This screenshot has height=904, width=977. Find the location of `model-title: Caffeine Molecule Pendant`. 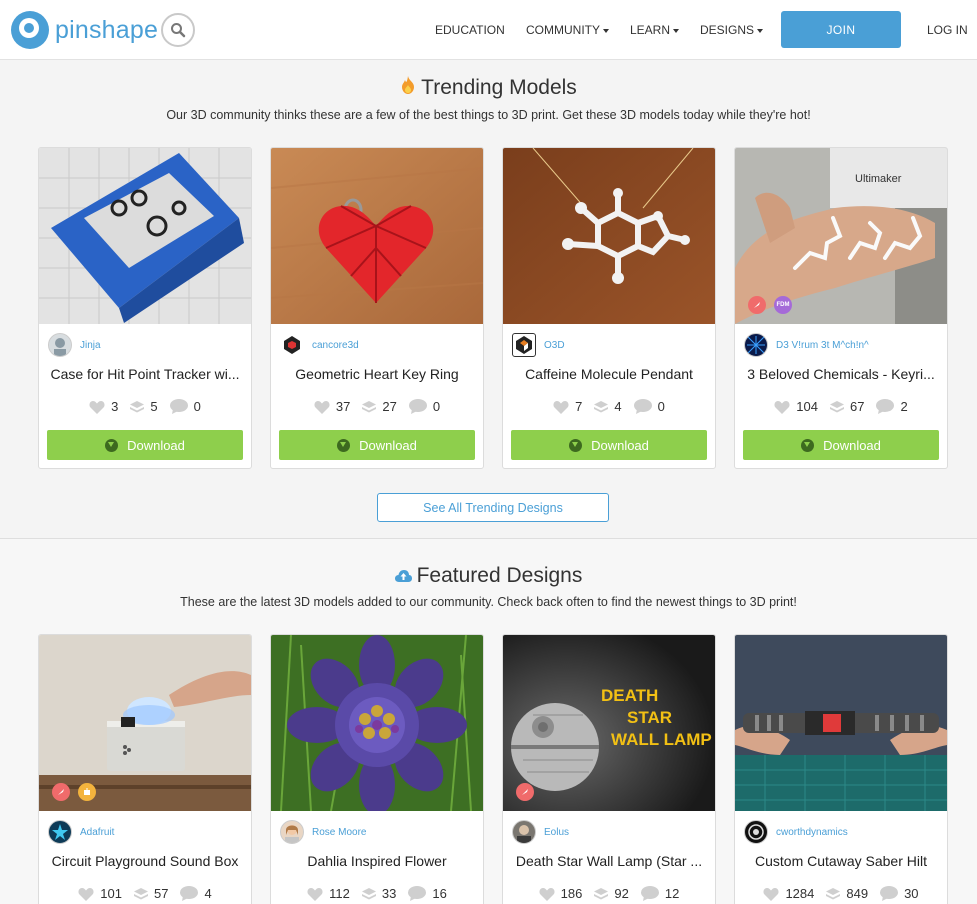

model-title: Caffeine Molecule Pendant is located at coordinates (609, 374).